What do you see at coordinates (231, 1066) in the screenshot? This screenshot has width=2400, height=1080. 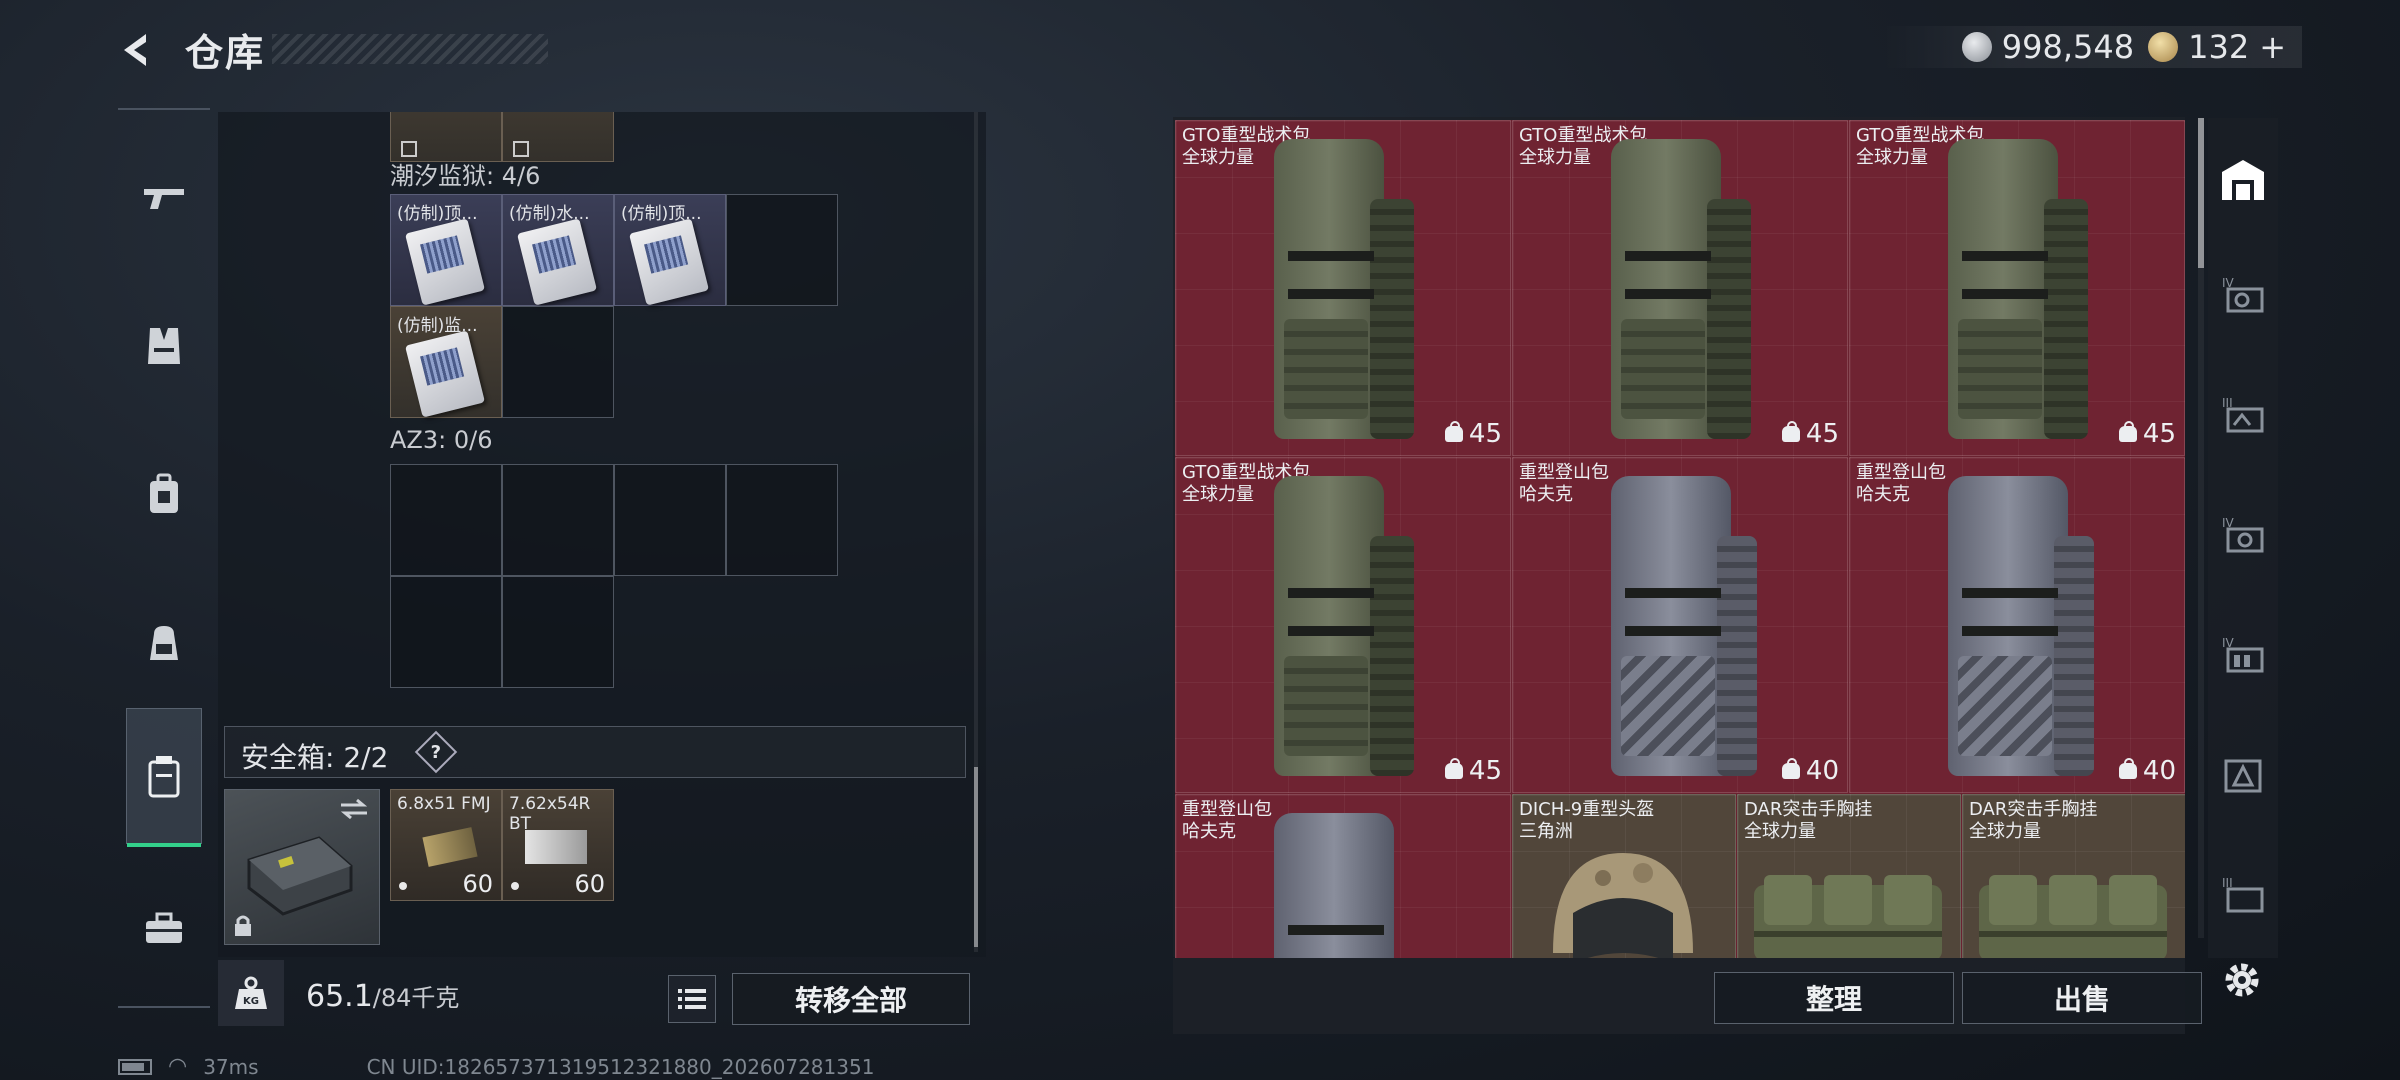 I see `ping-text: 37ms` at bounding box center [231, 1066].